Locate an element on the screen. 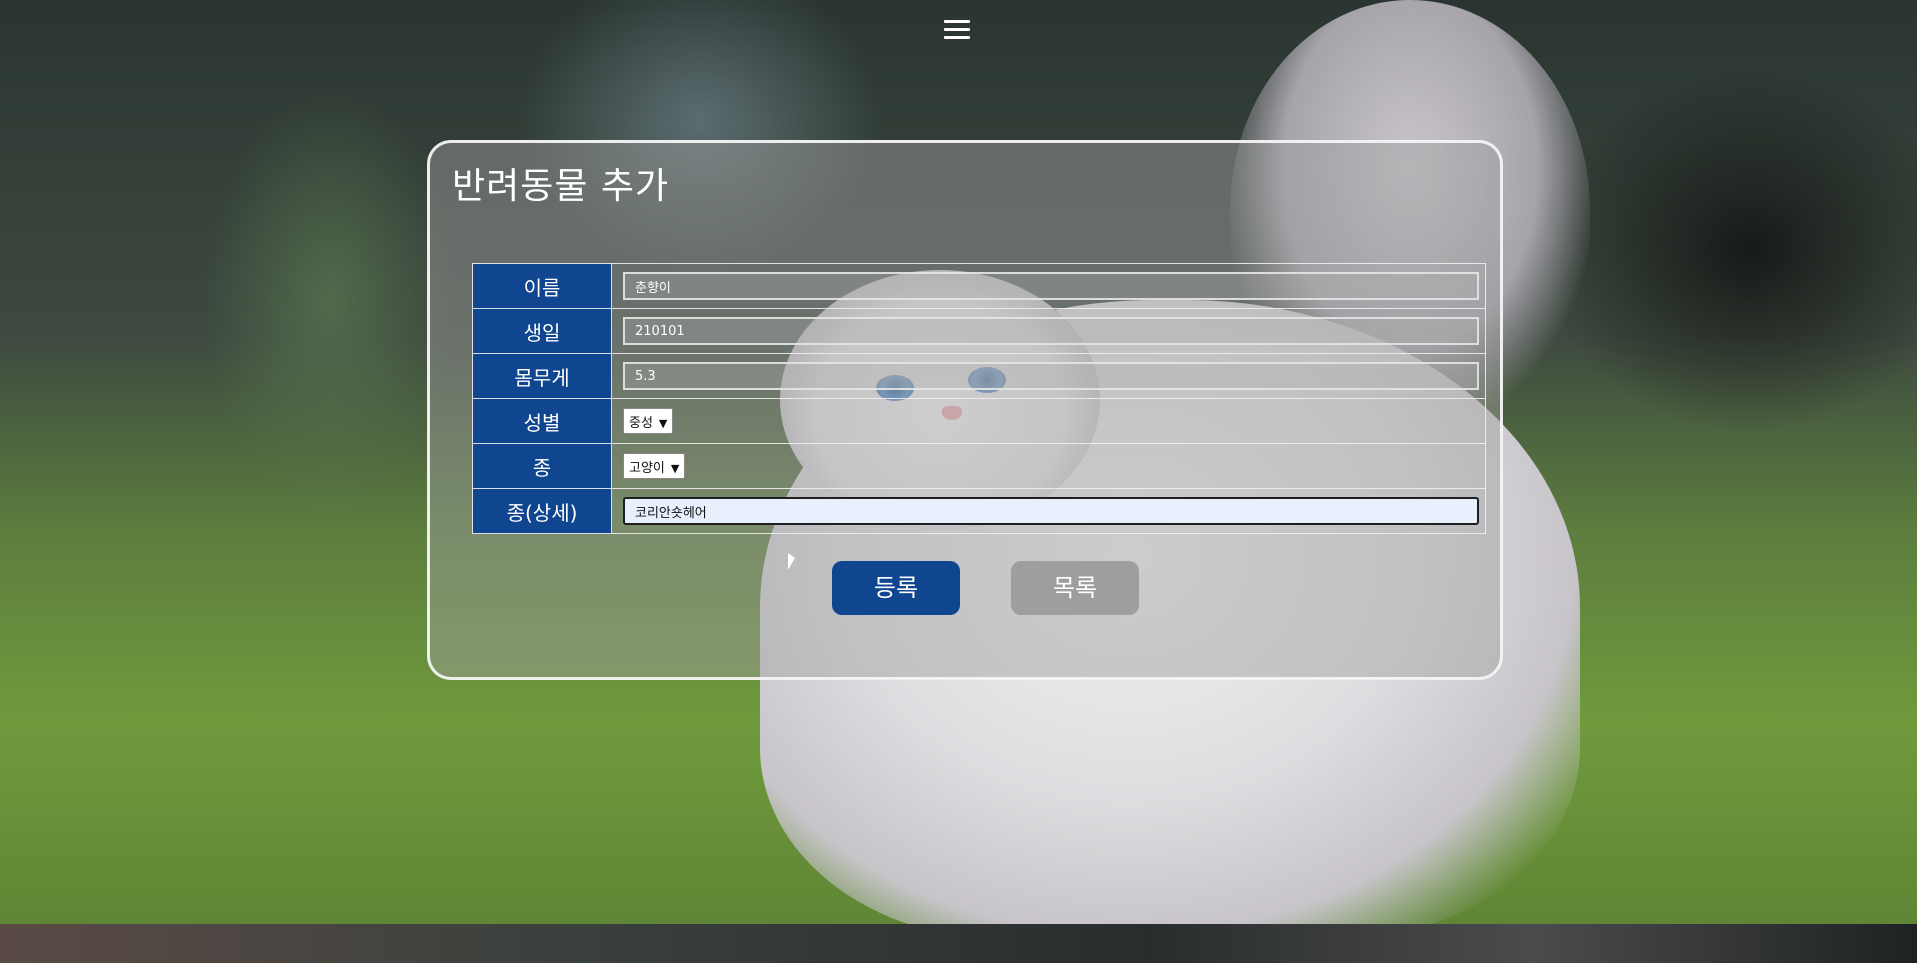 The image size is (1917, 963). form-row-species: 종 고양이 ▼ is located at coordinates (979, 466).